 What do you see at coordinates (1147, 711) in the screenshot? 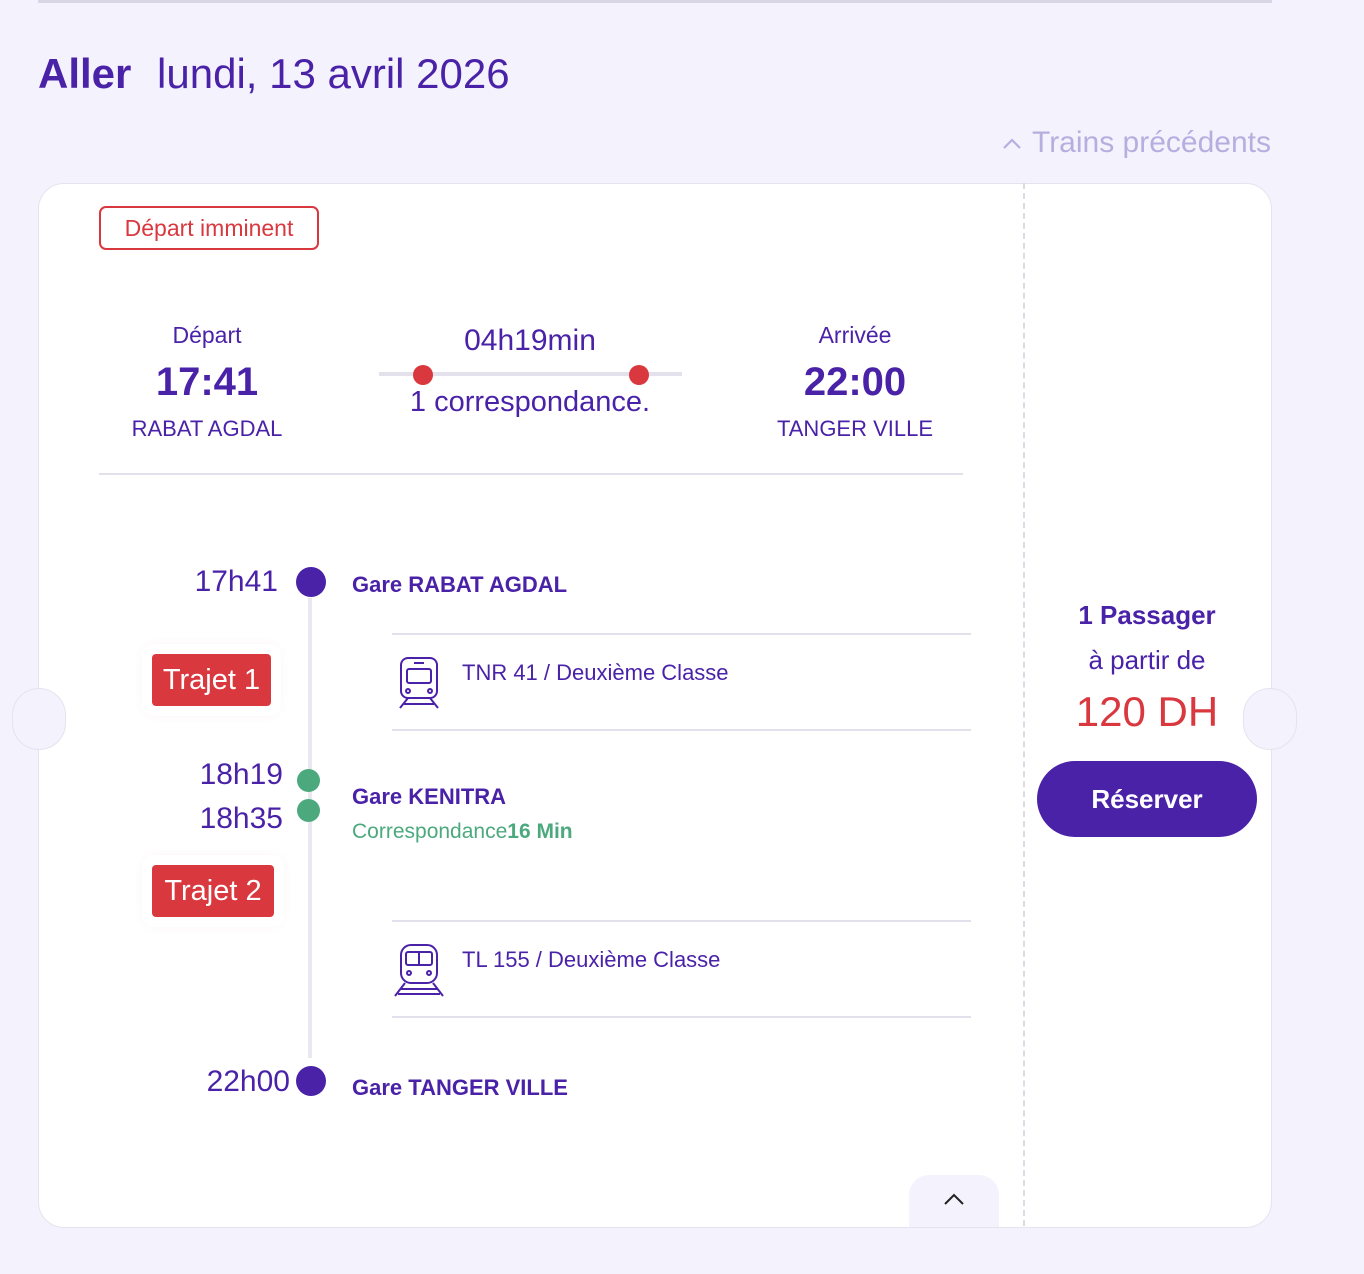
I see `price: 120 DH` at bounding box center [1147, 711].